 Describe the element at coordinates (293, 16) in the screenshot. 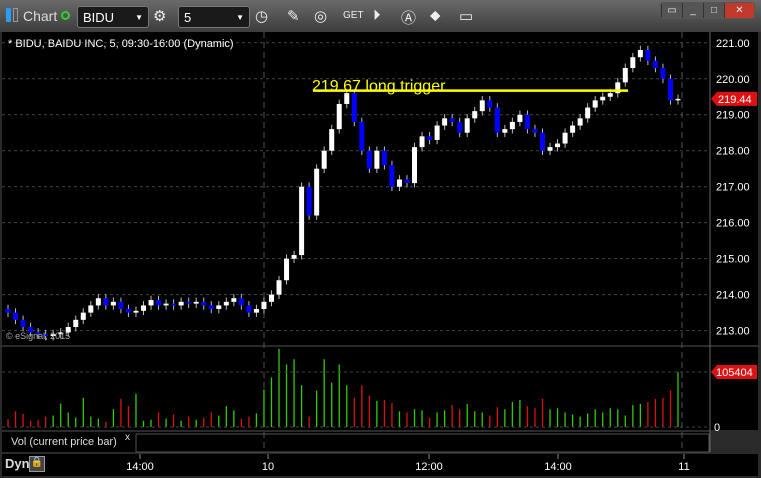

I see `pencil-icon: ✎` at that location.